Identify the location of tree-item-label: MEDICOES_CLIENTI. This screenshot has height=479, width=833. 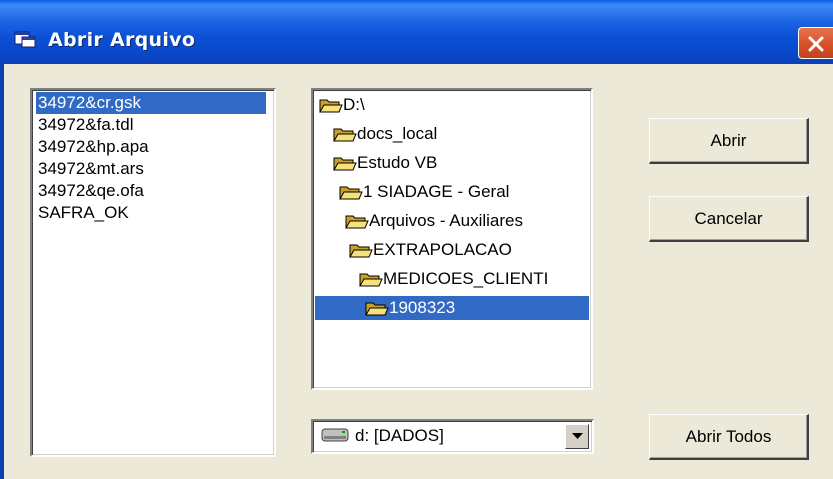
(466, 278).